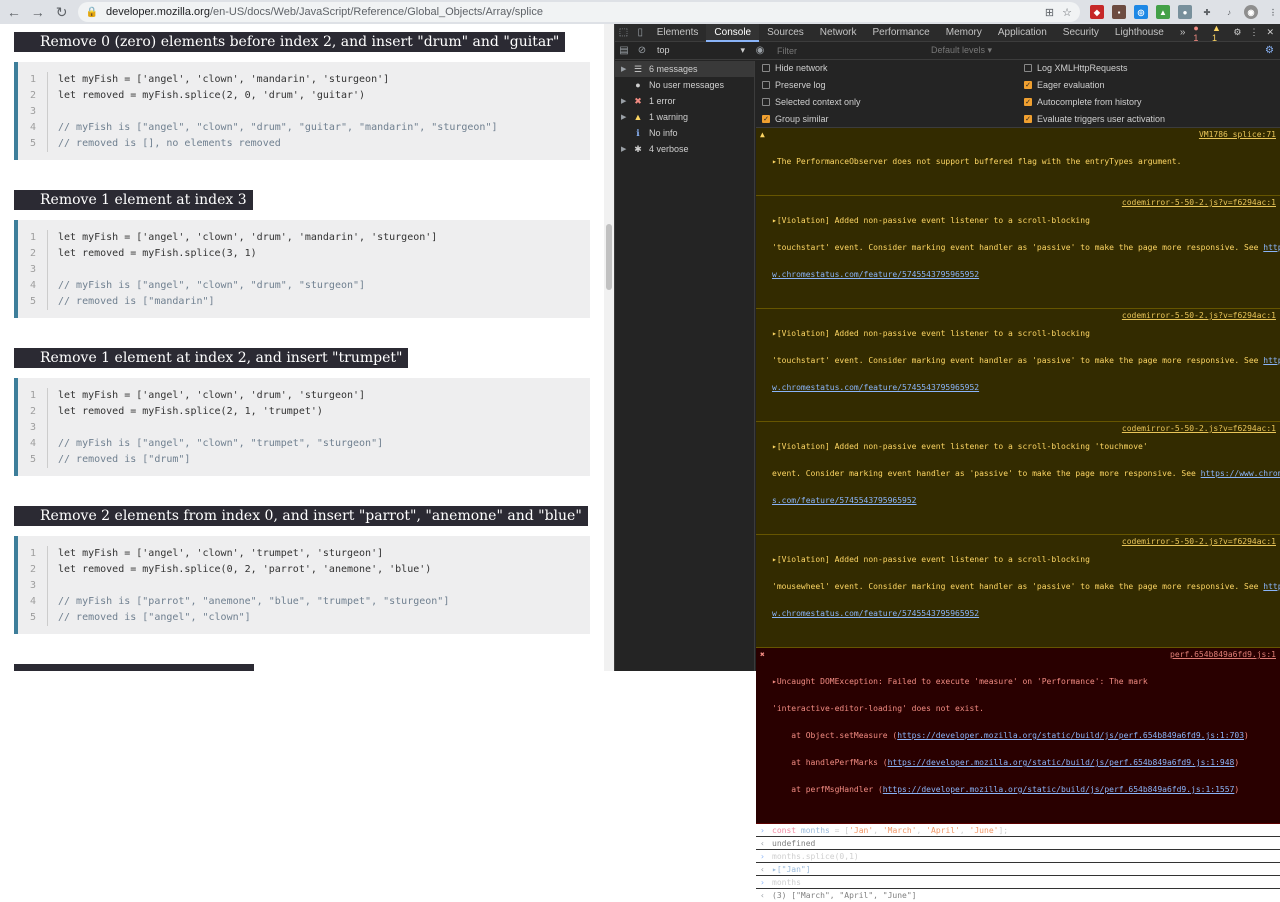 This screenshot has width=1280, height=902. I want to click on menu-kebab-icon: ⋮, so click(1273, 12).